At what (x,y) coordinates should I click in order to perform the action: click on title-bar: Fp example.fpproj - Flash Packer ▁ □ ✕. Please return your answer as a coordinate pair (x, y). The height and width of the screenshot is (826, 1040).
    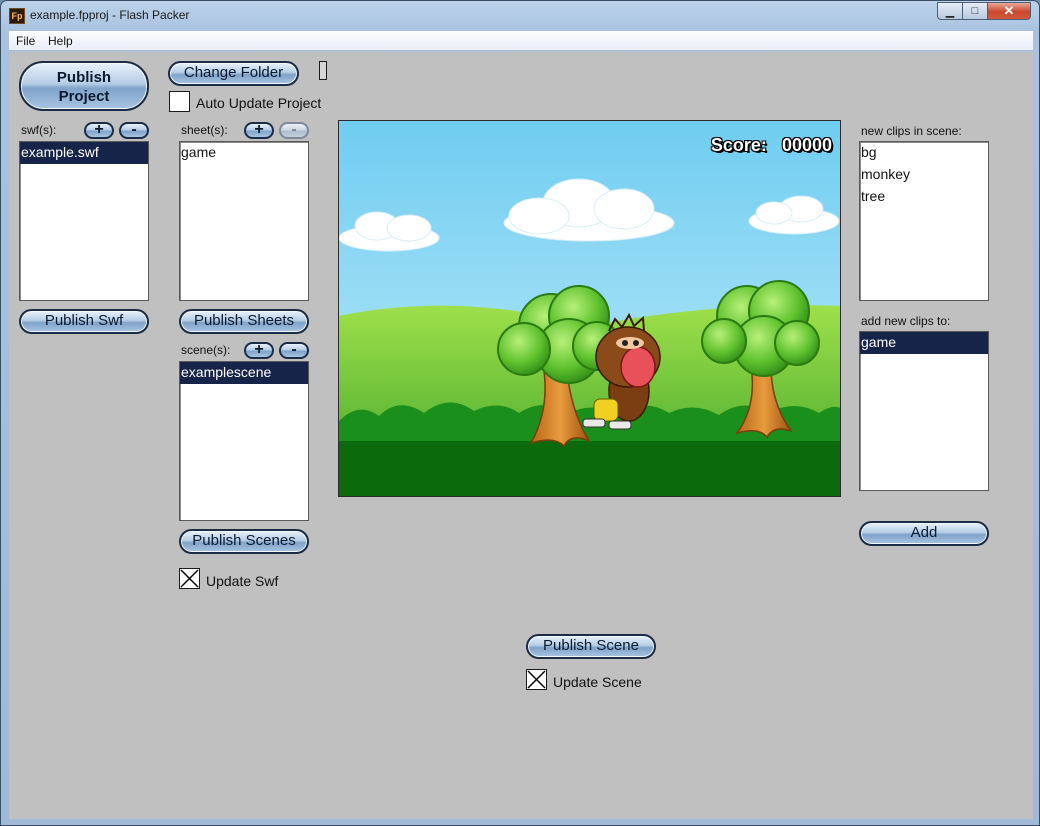
    Looking at the image, I should click on (520, 15).